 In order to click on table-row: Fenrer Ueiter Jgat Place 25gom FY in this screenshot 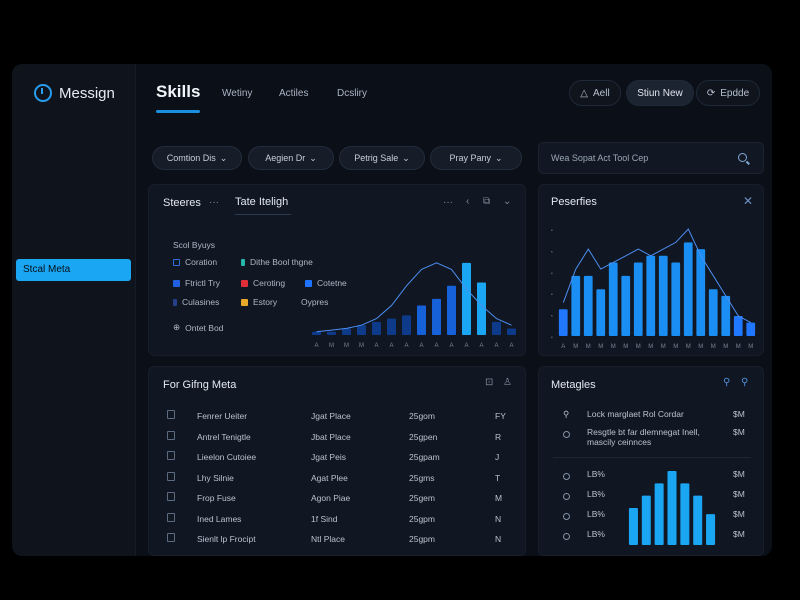, I will do `click(339, 417)`.